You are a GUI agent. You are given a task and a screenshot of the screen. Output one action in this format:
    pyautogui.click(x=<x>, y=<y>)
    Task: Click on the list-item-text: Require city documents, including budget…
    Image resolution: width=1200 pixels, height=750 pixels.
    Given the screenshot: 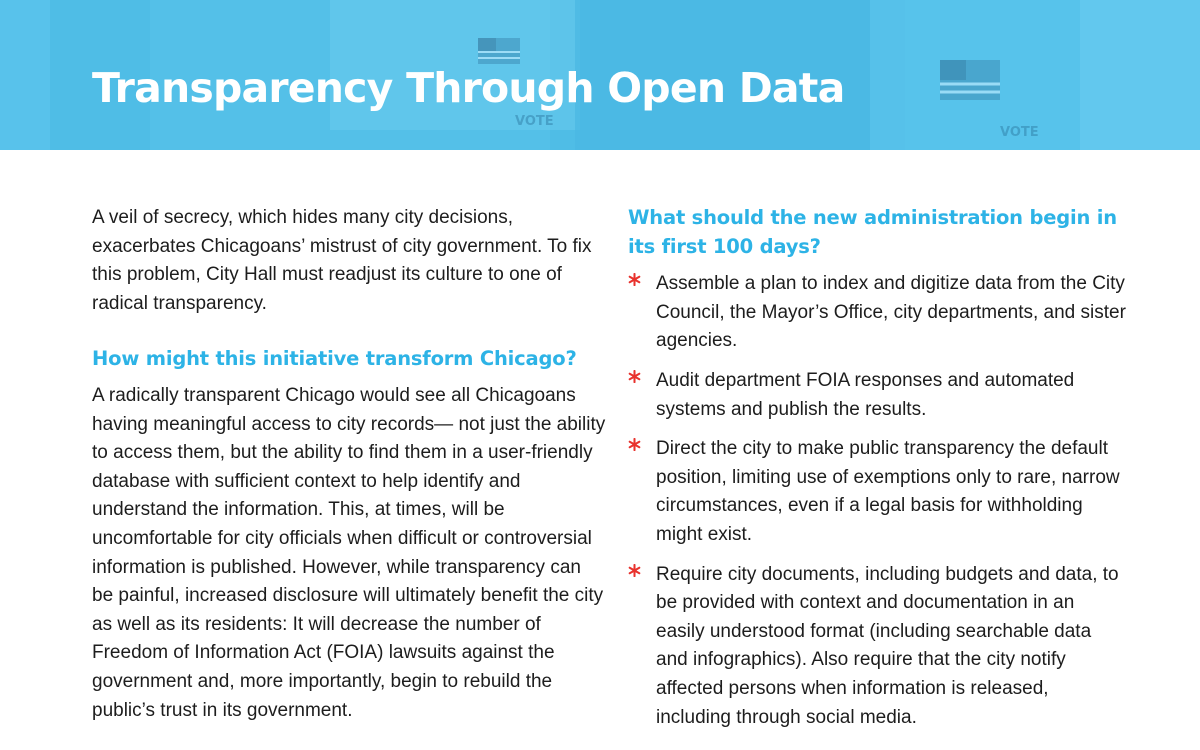 What is the action you would take?
    pyautogui.click(x=887, y=645)
    